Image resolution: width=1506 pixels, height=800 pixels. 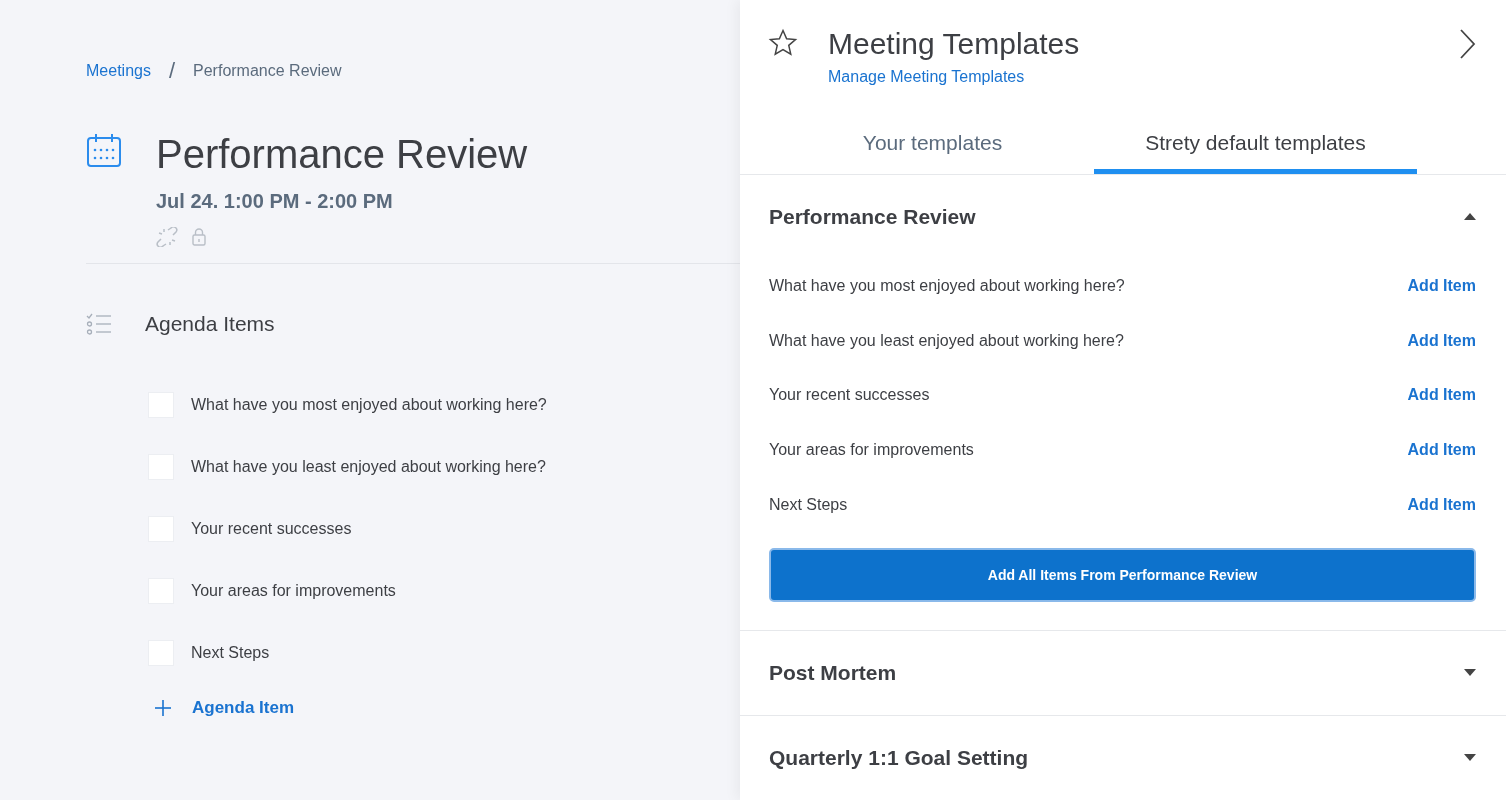 I want to click on checklist-icon, so click(x=99, y=324).